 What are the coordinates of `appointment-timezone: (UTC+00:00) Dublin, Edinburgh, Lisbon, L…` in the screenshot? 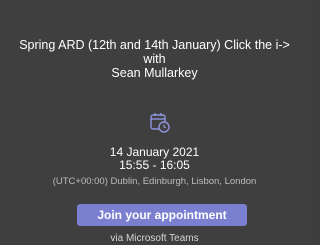 It's located at (154, 181).